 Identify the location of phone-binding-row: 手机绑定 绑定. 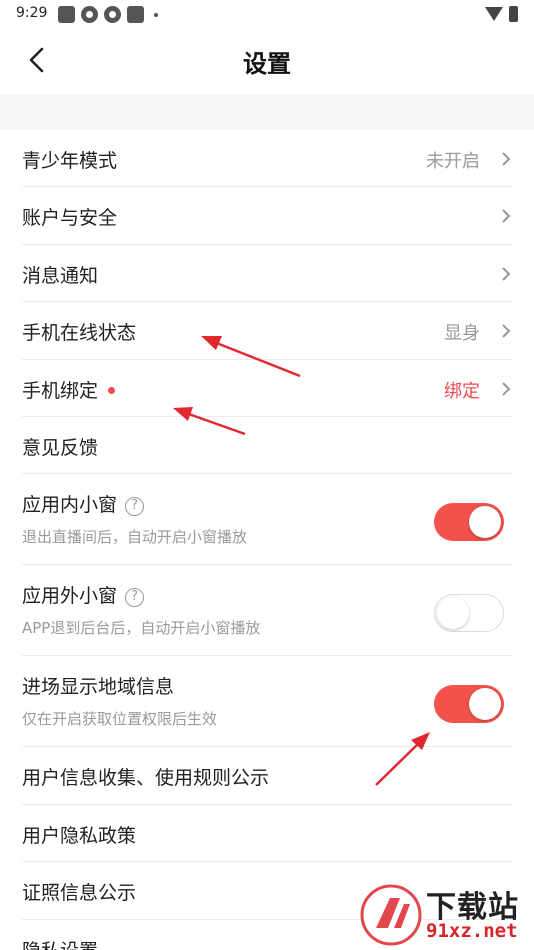
(267, 388).